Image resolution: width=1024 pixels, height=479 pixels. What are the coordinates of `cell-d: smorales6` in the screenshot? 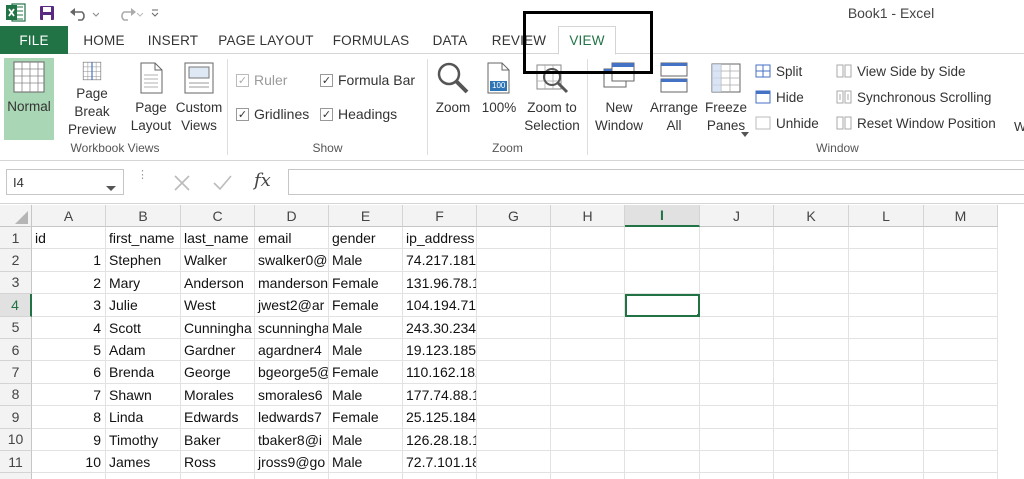 It's located at (292, 395).